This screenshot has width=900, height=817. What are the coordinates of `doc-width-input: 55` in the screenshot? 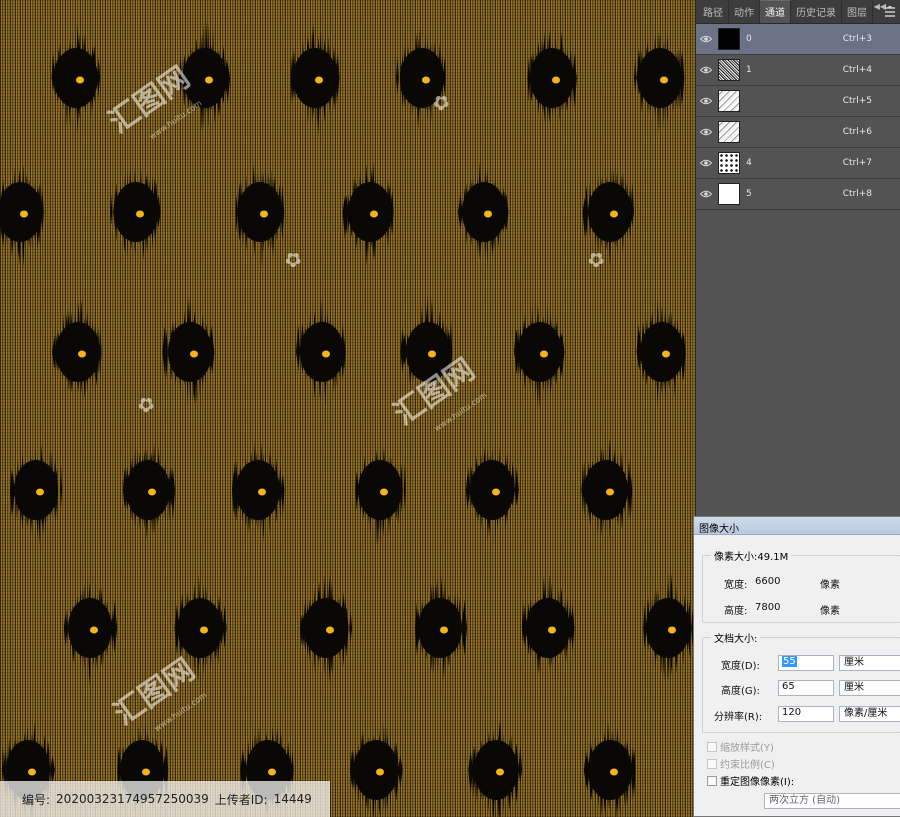 It's located at (806, 663).